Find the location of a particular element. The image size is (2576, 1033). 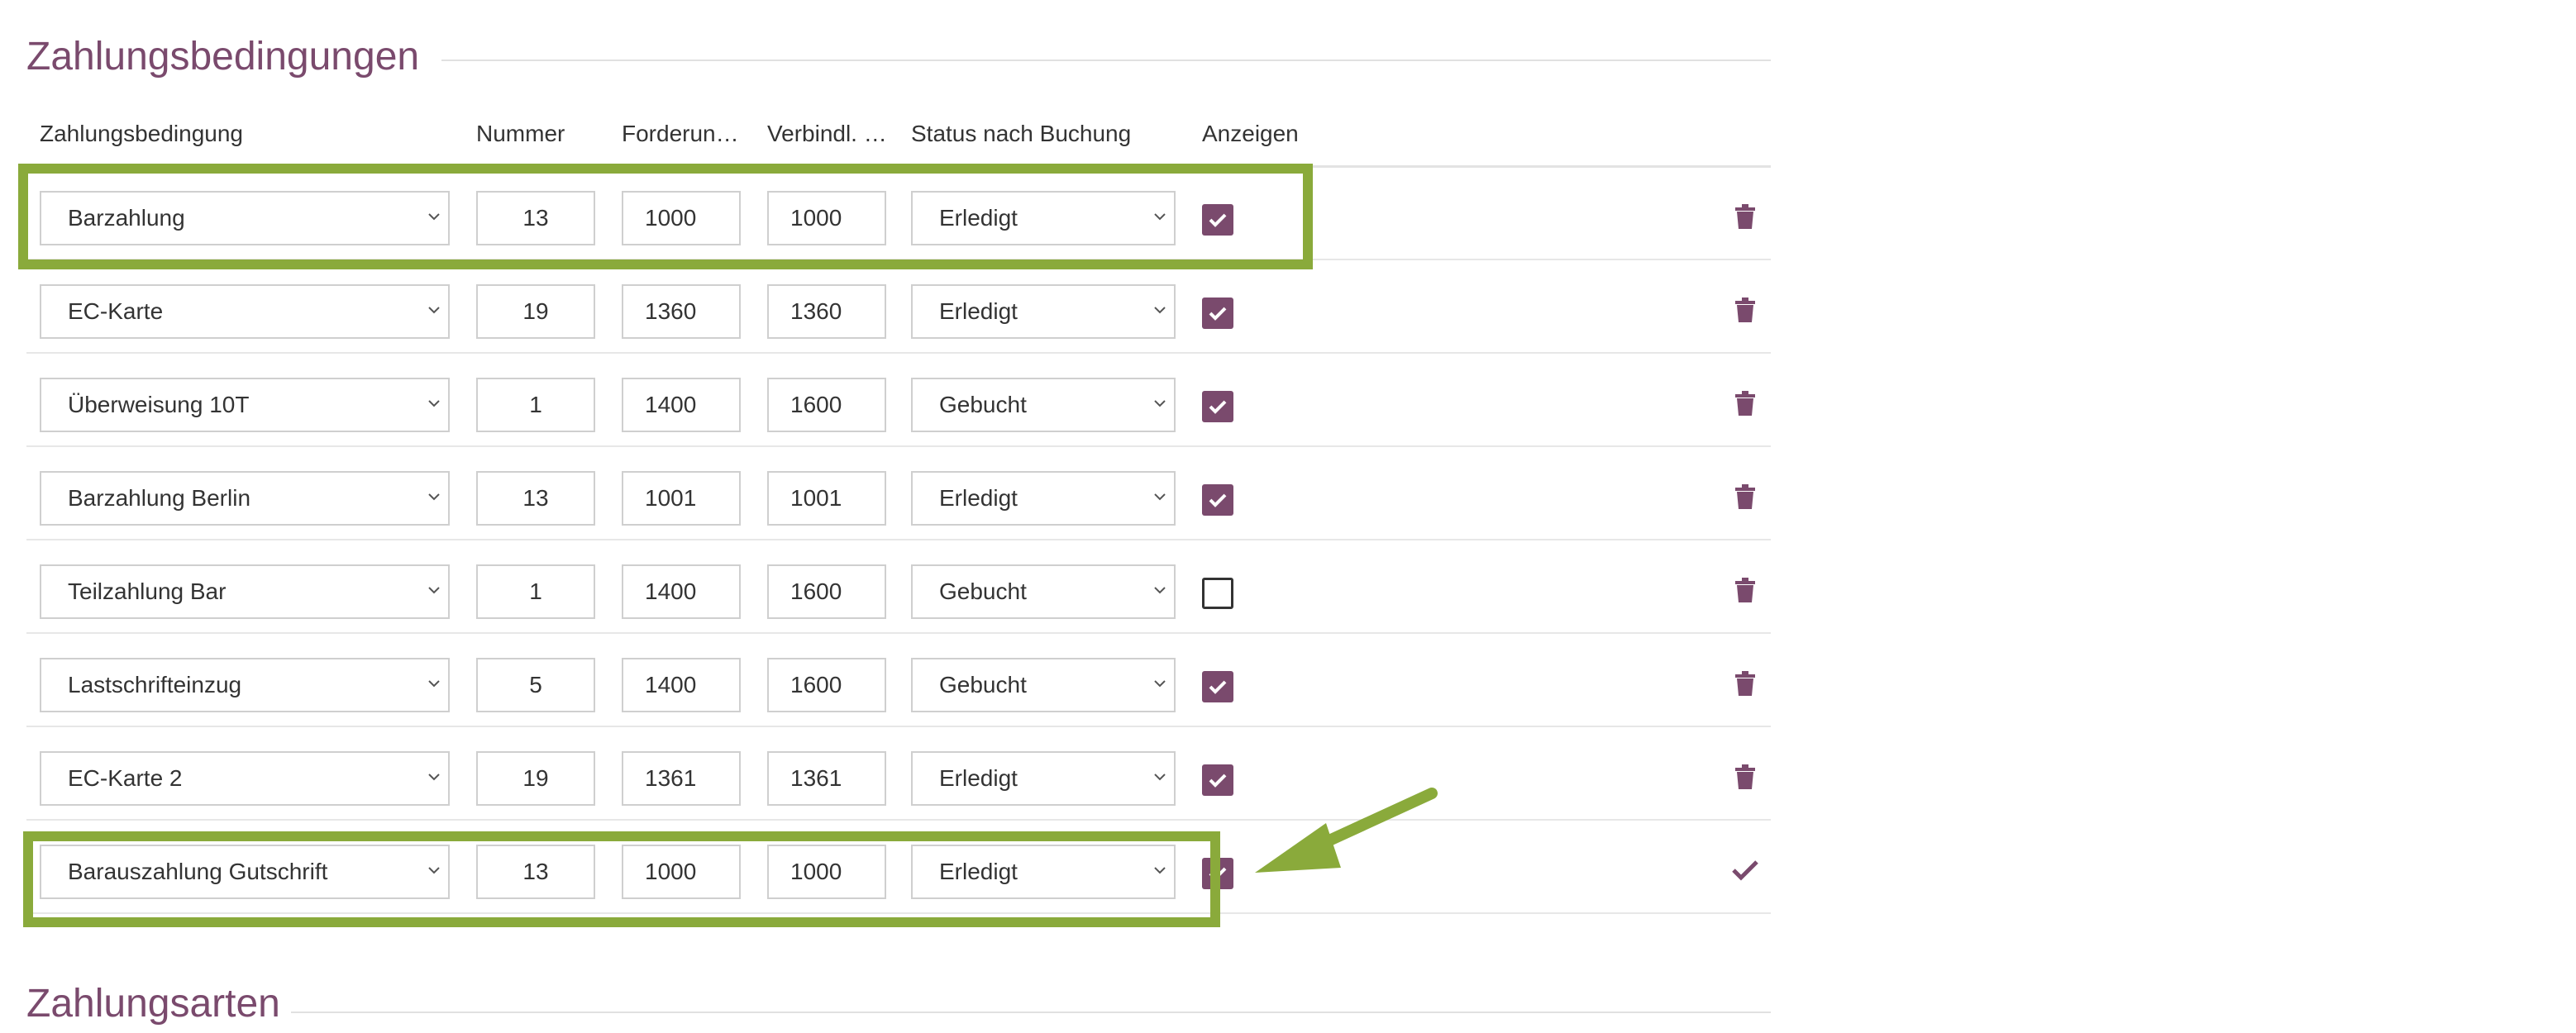

payment-term-value: Barzahlung Berlin is located at coordinates (159, 498).